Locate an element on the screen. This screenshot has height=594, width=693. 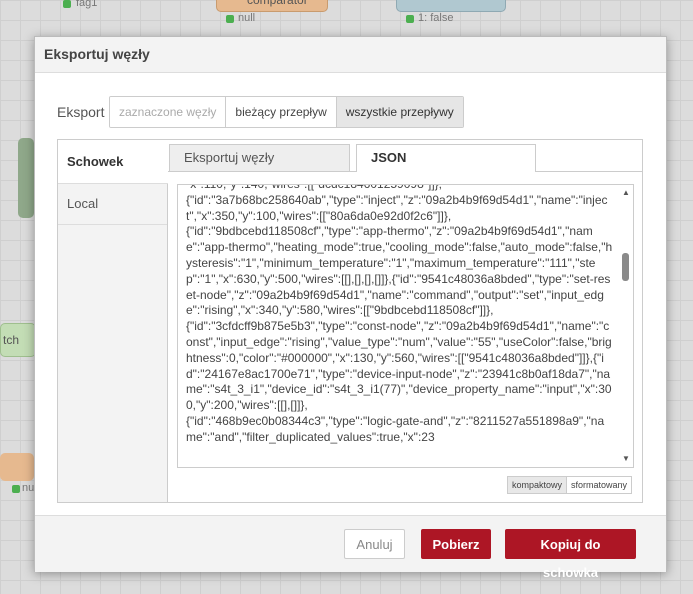
comparator-node: comparator is located at coordinates (272, 6).